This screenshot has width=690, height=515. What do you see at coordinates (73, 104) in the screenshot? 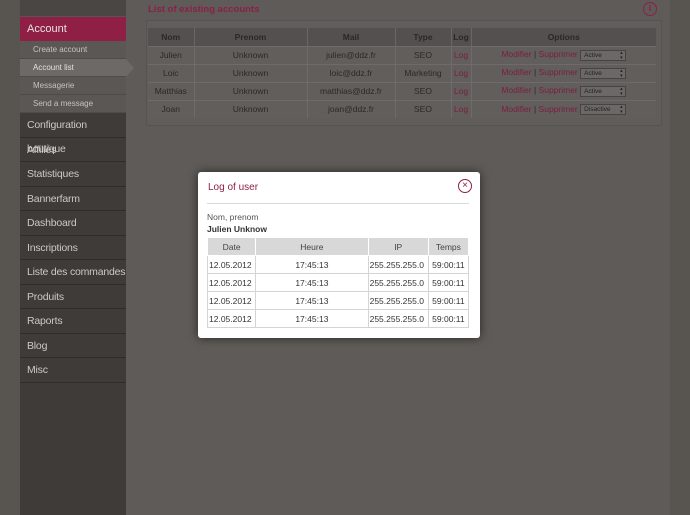
I see `sidebar-subitem-send-message: Send a message` at bounding box center [73, 104].